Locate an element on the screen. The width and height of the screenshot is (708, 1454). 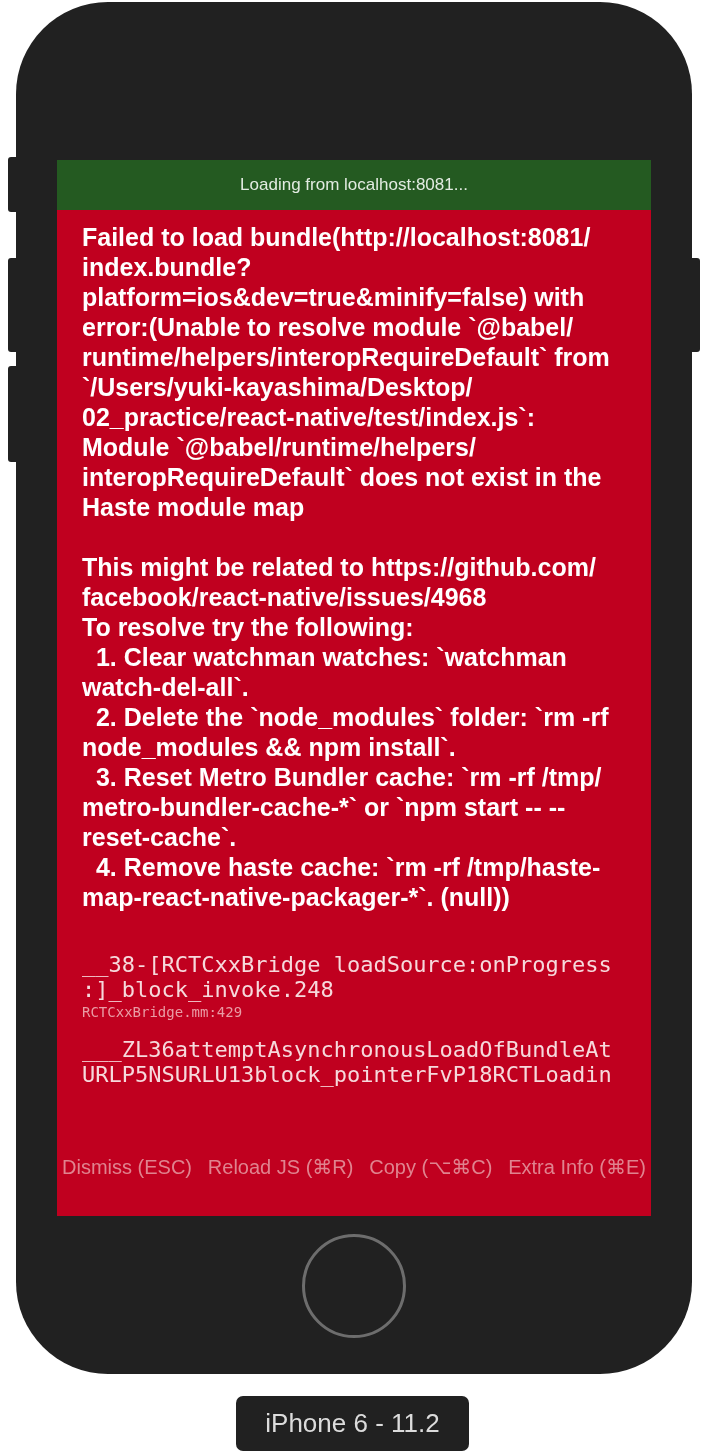
action-button: Dismiss (ESC) is located at coordinates (127, 1167).